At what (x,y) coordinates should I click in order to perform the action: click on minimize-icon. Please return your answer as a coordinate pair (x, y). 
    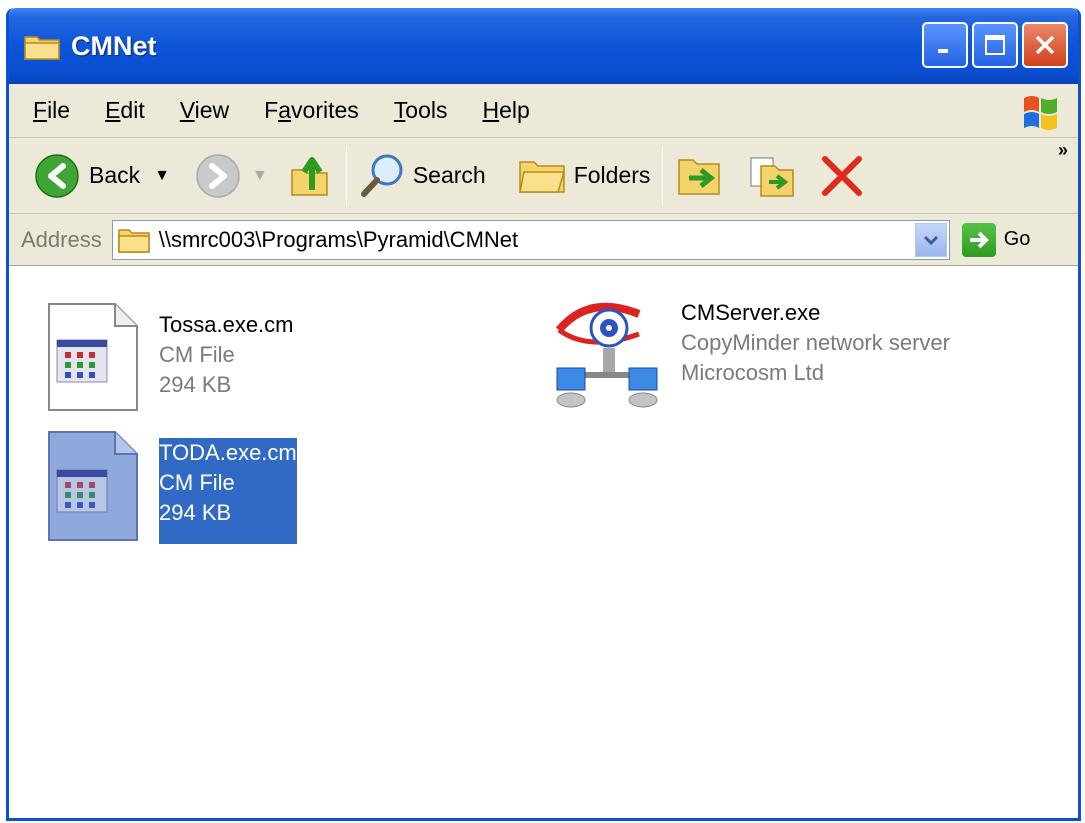
    Looking at the image, I should click on (943, 51).